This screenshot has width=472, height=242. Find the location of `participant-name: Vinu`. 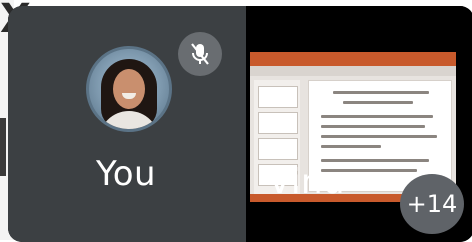

participant-name: Vinu is located at coordinates (307, 182).